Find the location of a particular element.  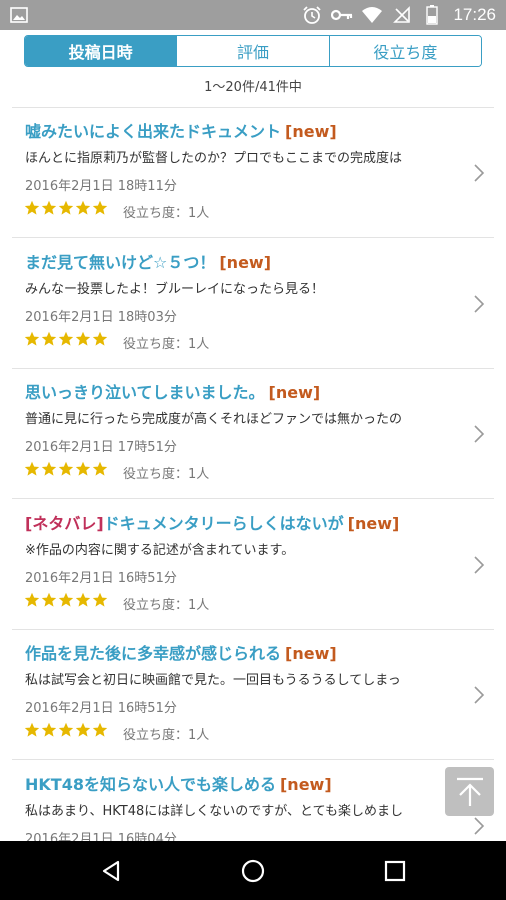

back-button is located at coordinates (111, 871).